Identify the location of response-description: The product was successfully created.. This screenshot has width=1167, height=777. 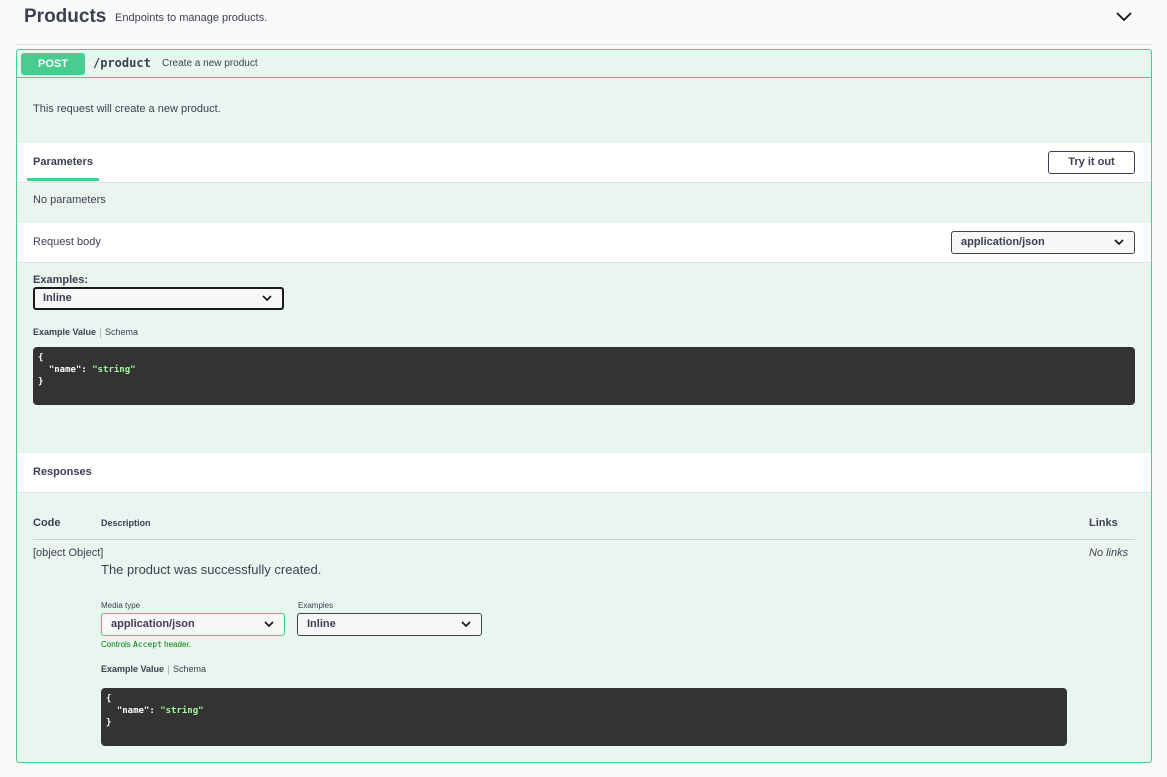
(211, 569).